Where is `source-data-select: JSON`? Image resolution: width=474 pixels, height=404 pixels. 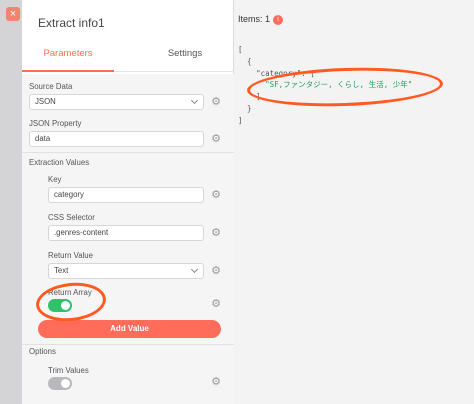
source-data-select: JSON is located at coordinates (116, 102).